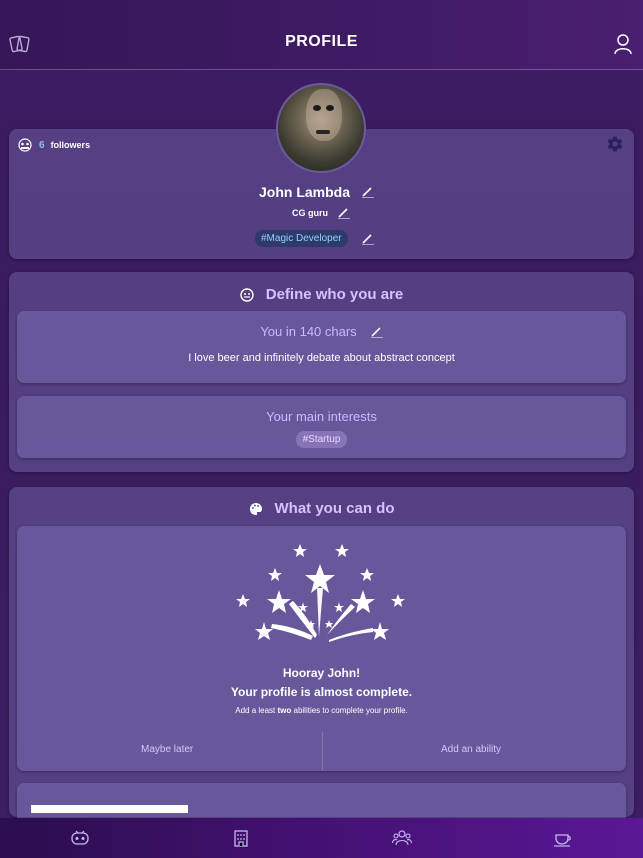  I want to click on top-bar: PROFILE, so click(321, 35).